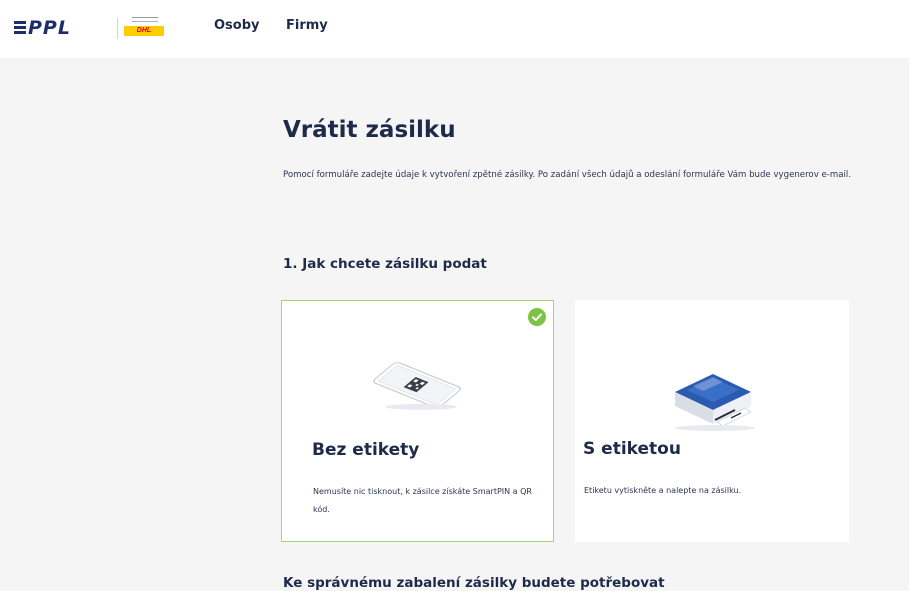  What do you see at coordinates (537, 317) in the screenshot?
I see `selected-check-icon` at bounding box center [537, 317].